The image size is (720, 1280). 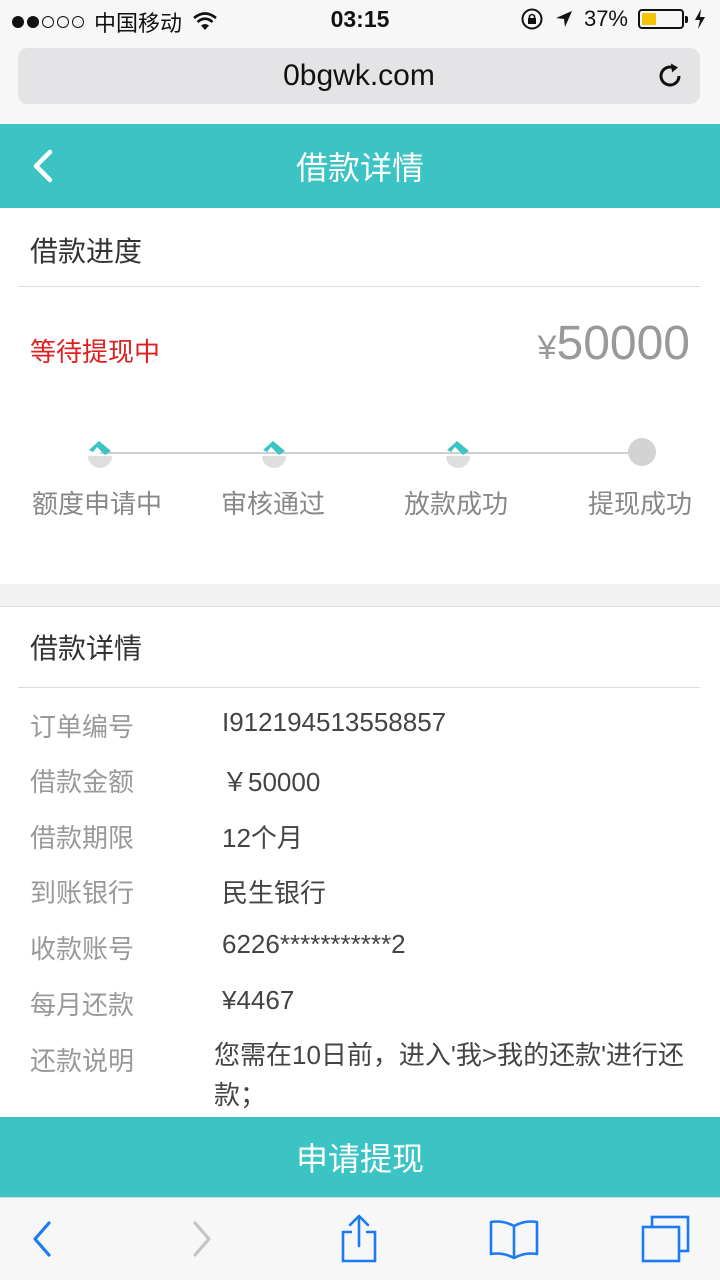 I want to click on step-pending-dot, so click(x=642, y=452).